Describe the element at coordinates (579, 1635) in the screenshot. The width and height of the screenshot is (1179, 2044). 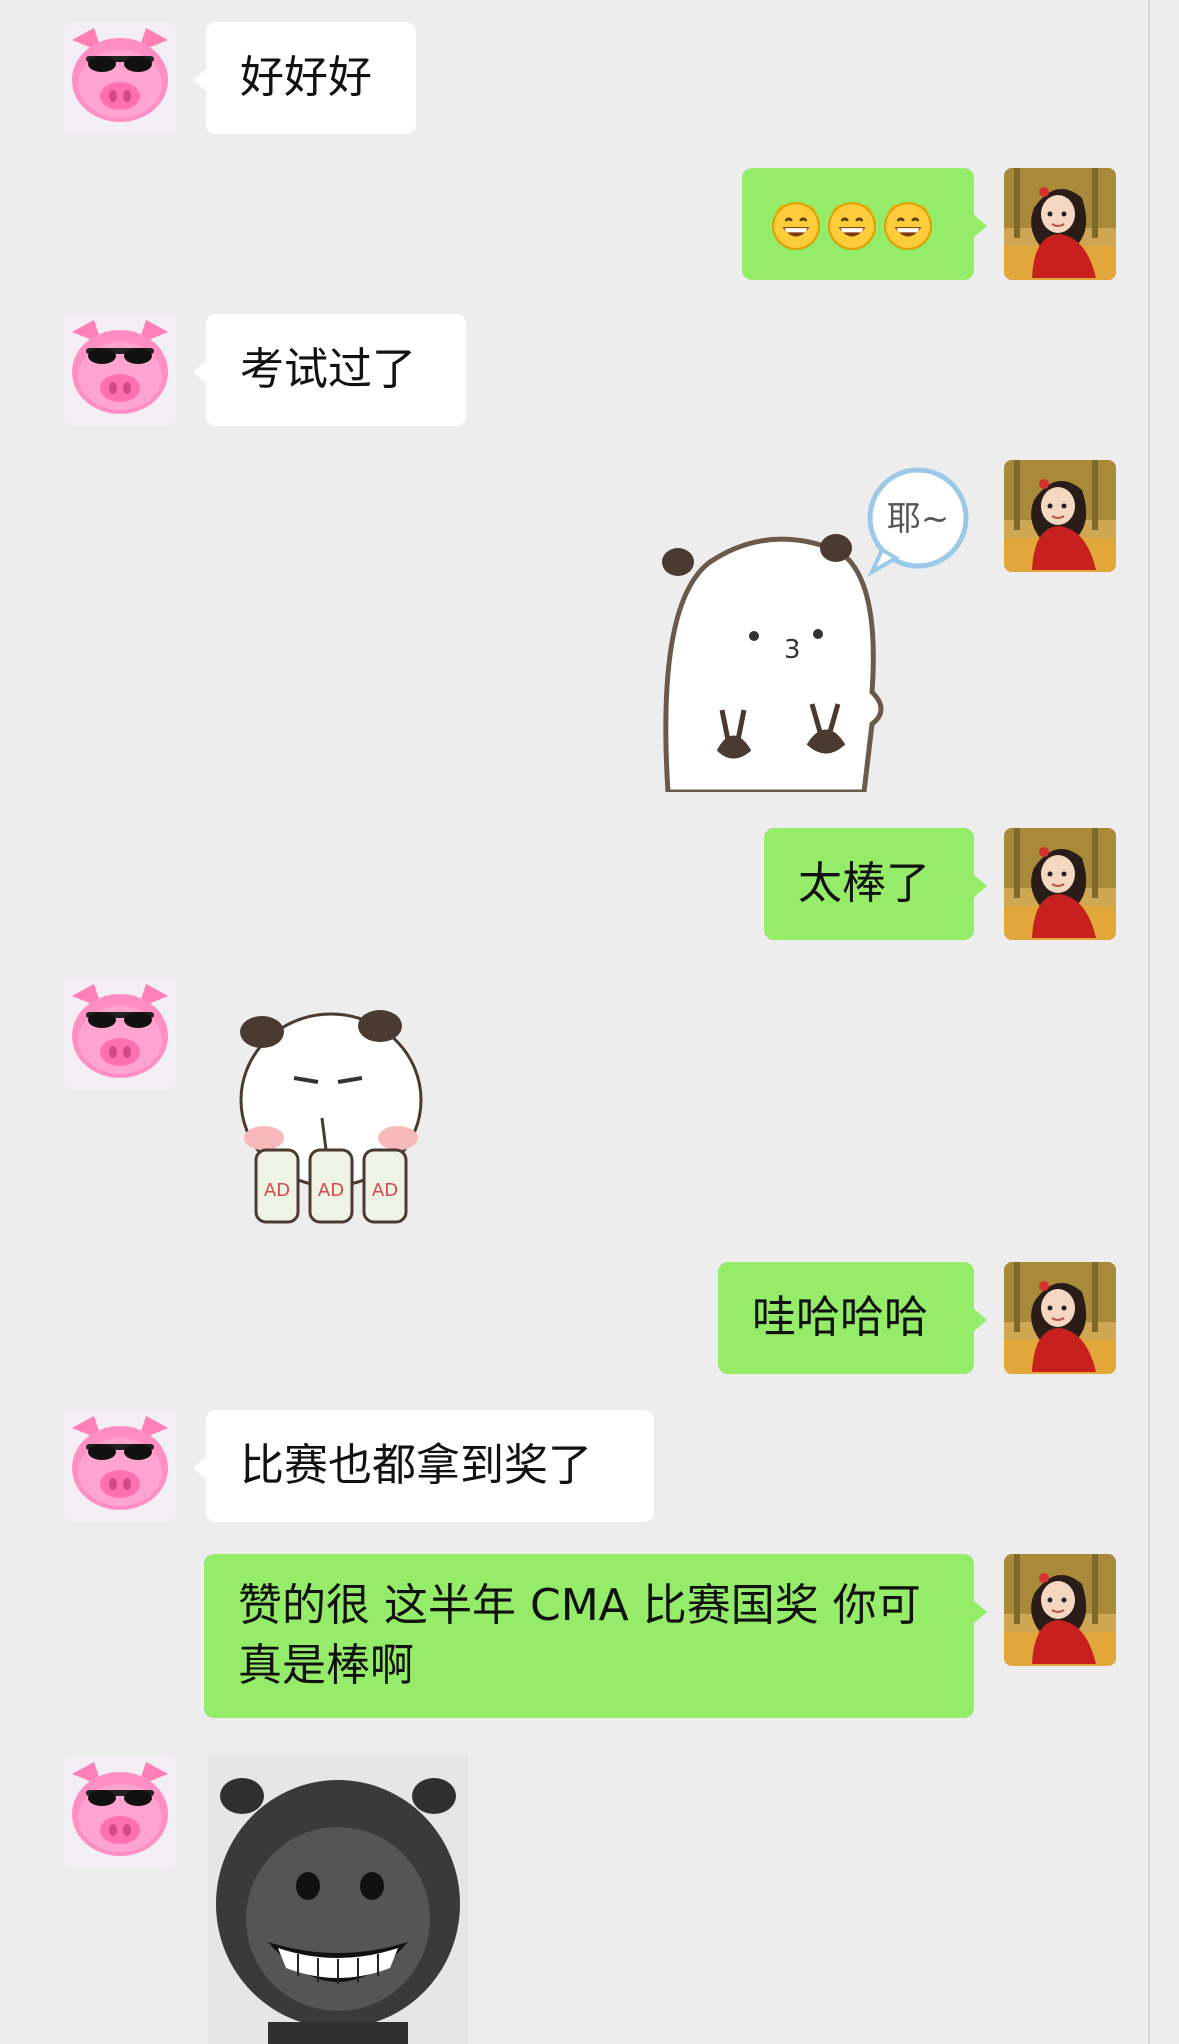
I see `message-text: 赞的很 这半年 CMA 比赛国奖 你可真是棒啊` at that location.